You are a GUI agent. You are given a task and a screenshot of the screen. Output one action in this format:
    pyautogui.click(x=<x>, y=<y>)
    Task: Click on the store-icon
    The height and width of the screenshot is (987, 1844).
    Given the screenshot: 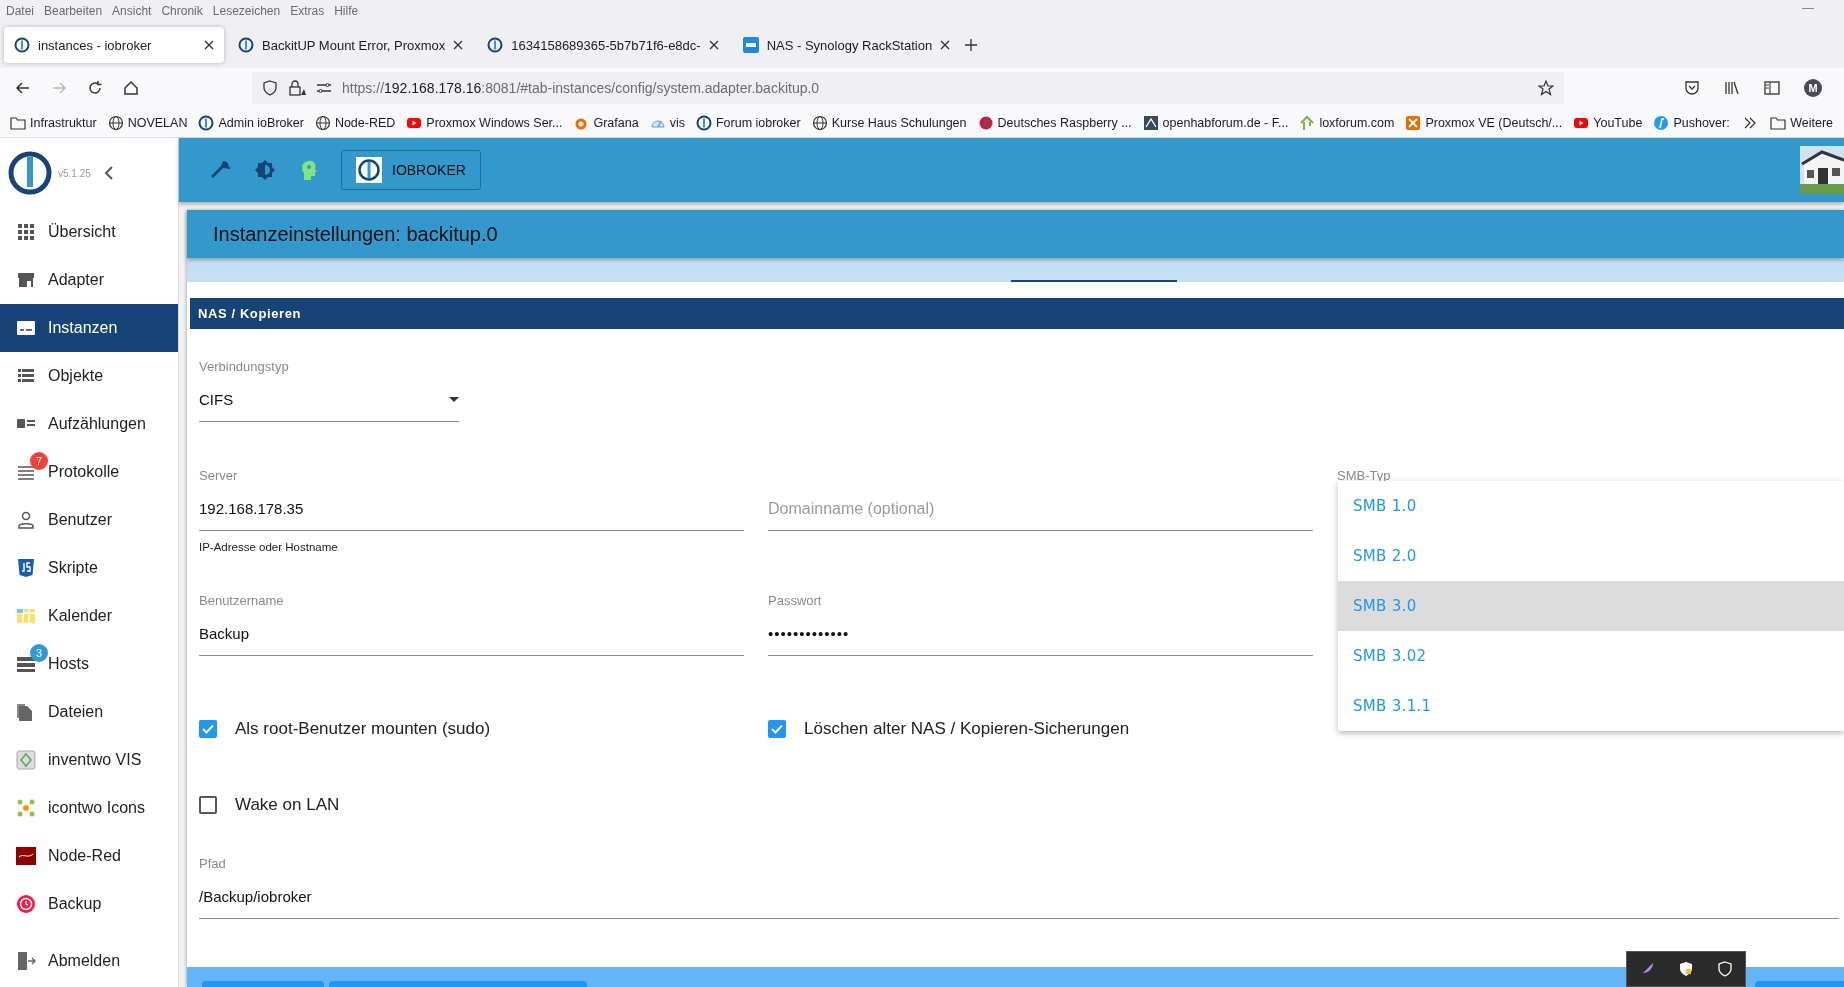 What is the action you would take?
    pyautogui.click(x=26, y=280)
    